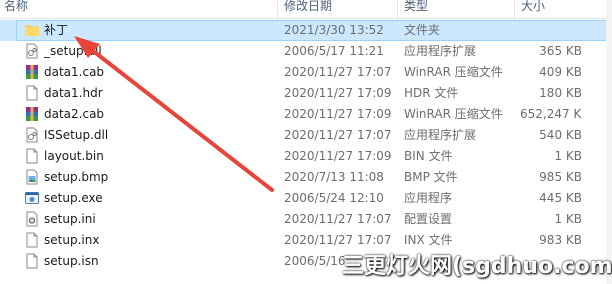  What do you see at coordinates (560, 72) in the screenshot?
I see `file-size: 409 KB` at bounding box center [560, 72].